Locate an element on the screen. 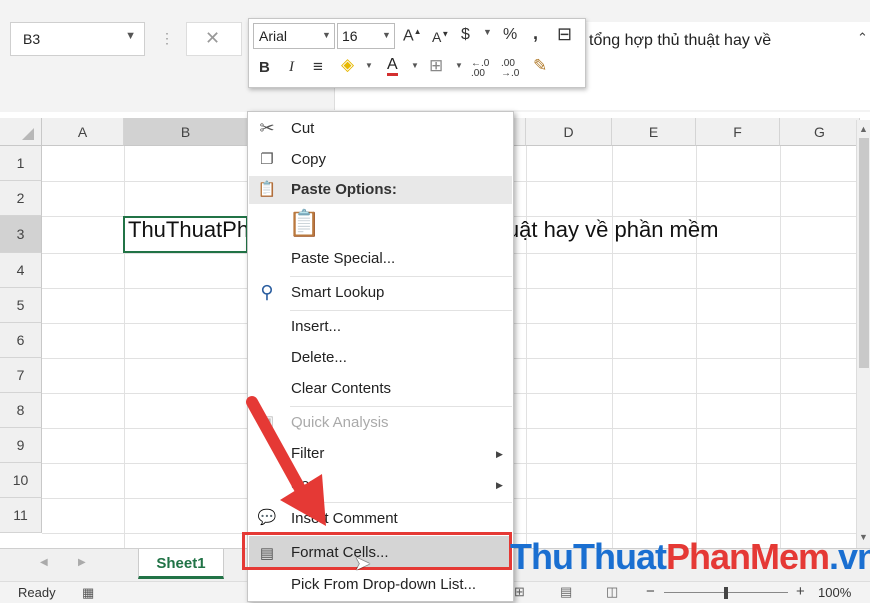  zoom-in-button: + is located at coordinates (800, 591).